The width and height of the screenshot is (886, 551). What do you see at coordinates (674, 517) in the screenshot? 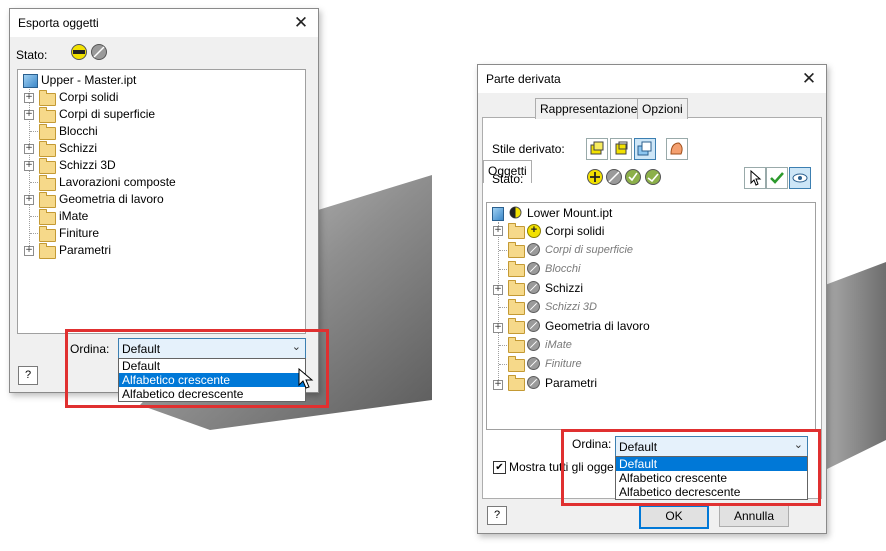
I see `ok-button: OK` at bounding box center [674, 517].